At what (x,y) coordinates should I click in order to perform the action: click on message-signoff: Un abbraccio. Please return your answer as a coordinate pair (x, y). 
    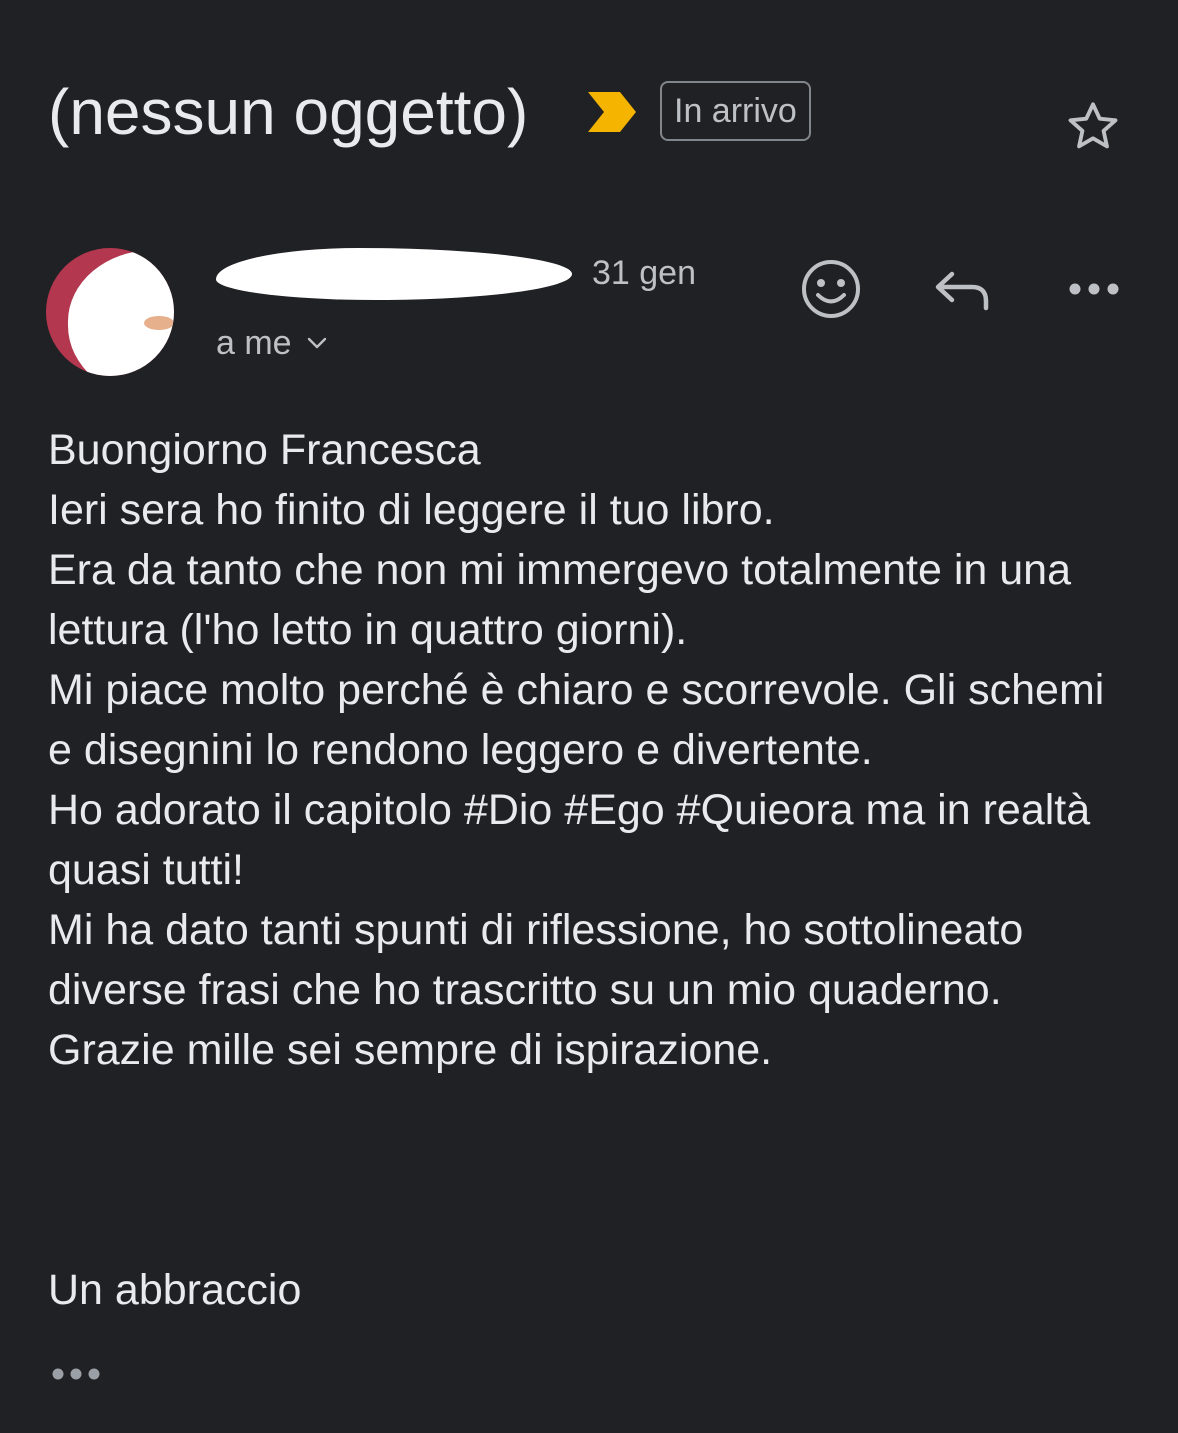
    Looking at the image, I should click on (175, 1290).